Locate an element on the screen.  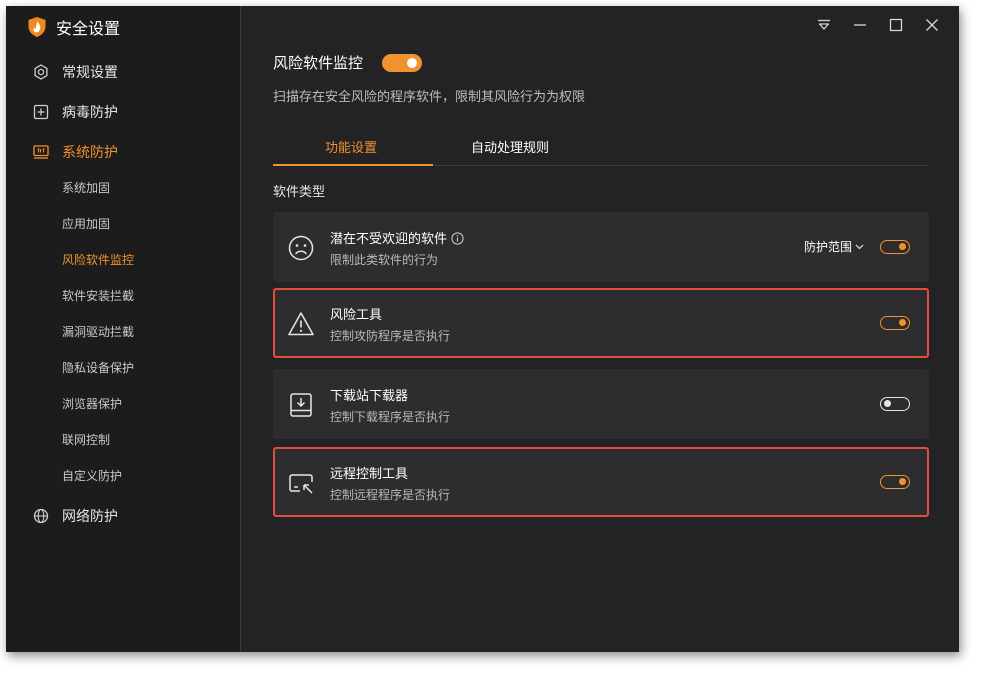
sub-item-driver-block: 漏洞驱动拦截 is located at coordinates (98, 332).